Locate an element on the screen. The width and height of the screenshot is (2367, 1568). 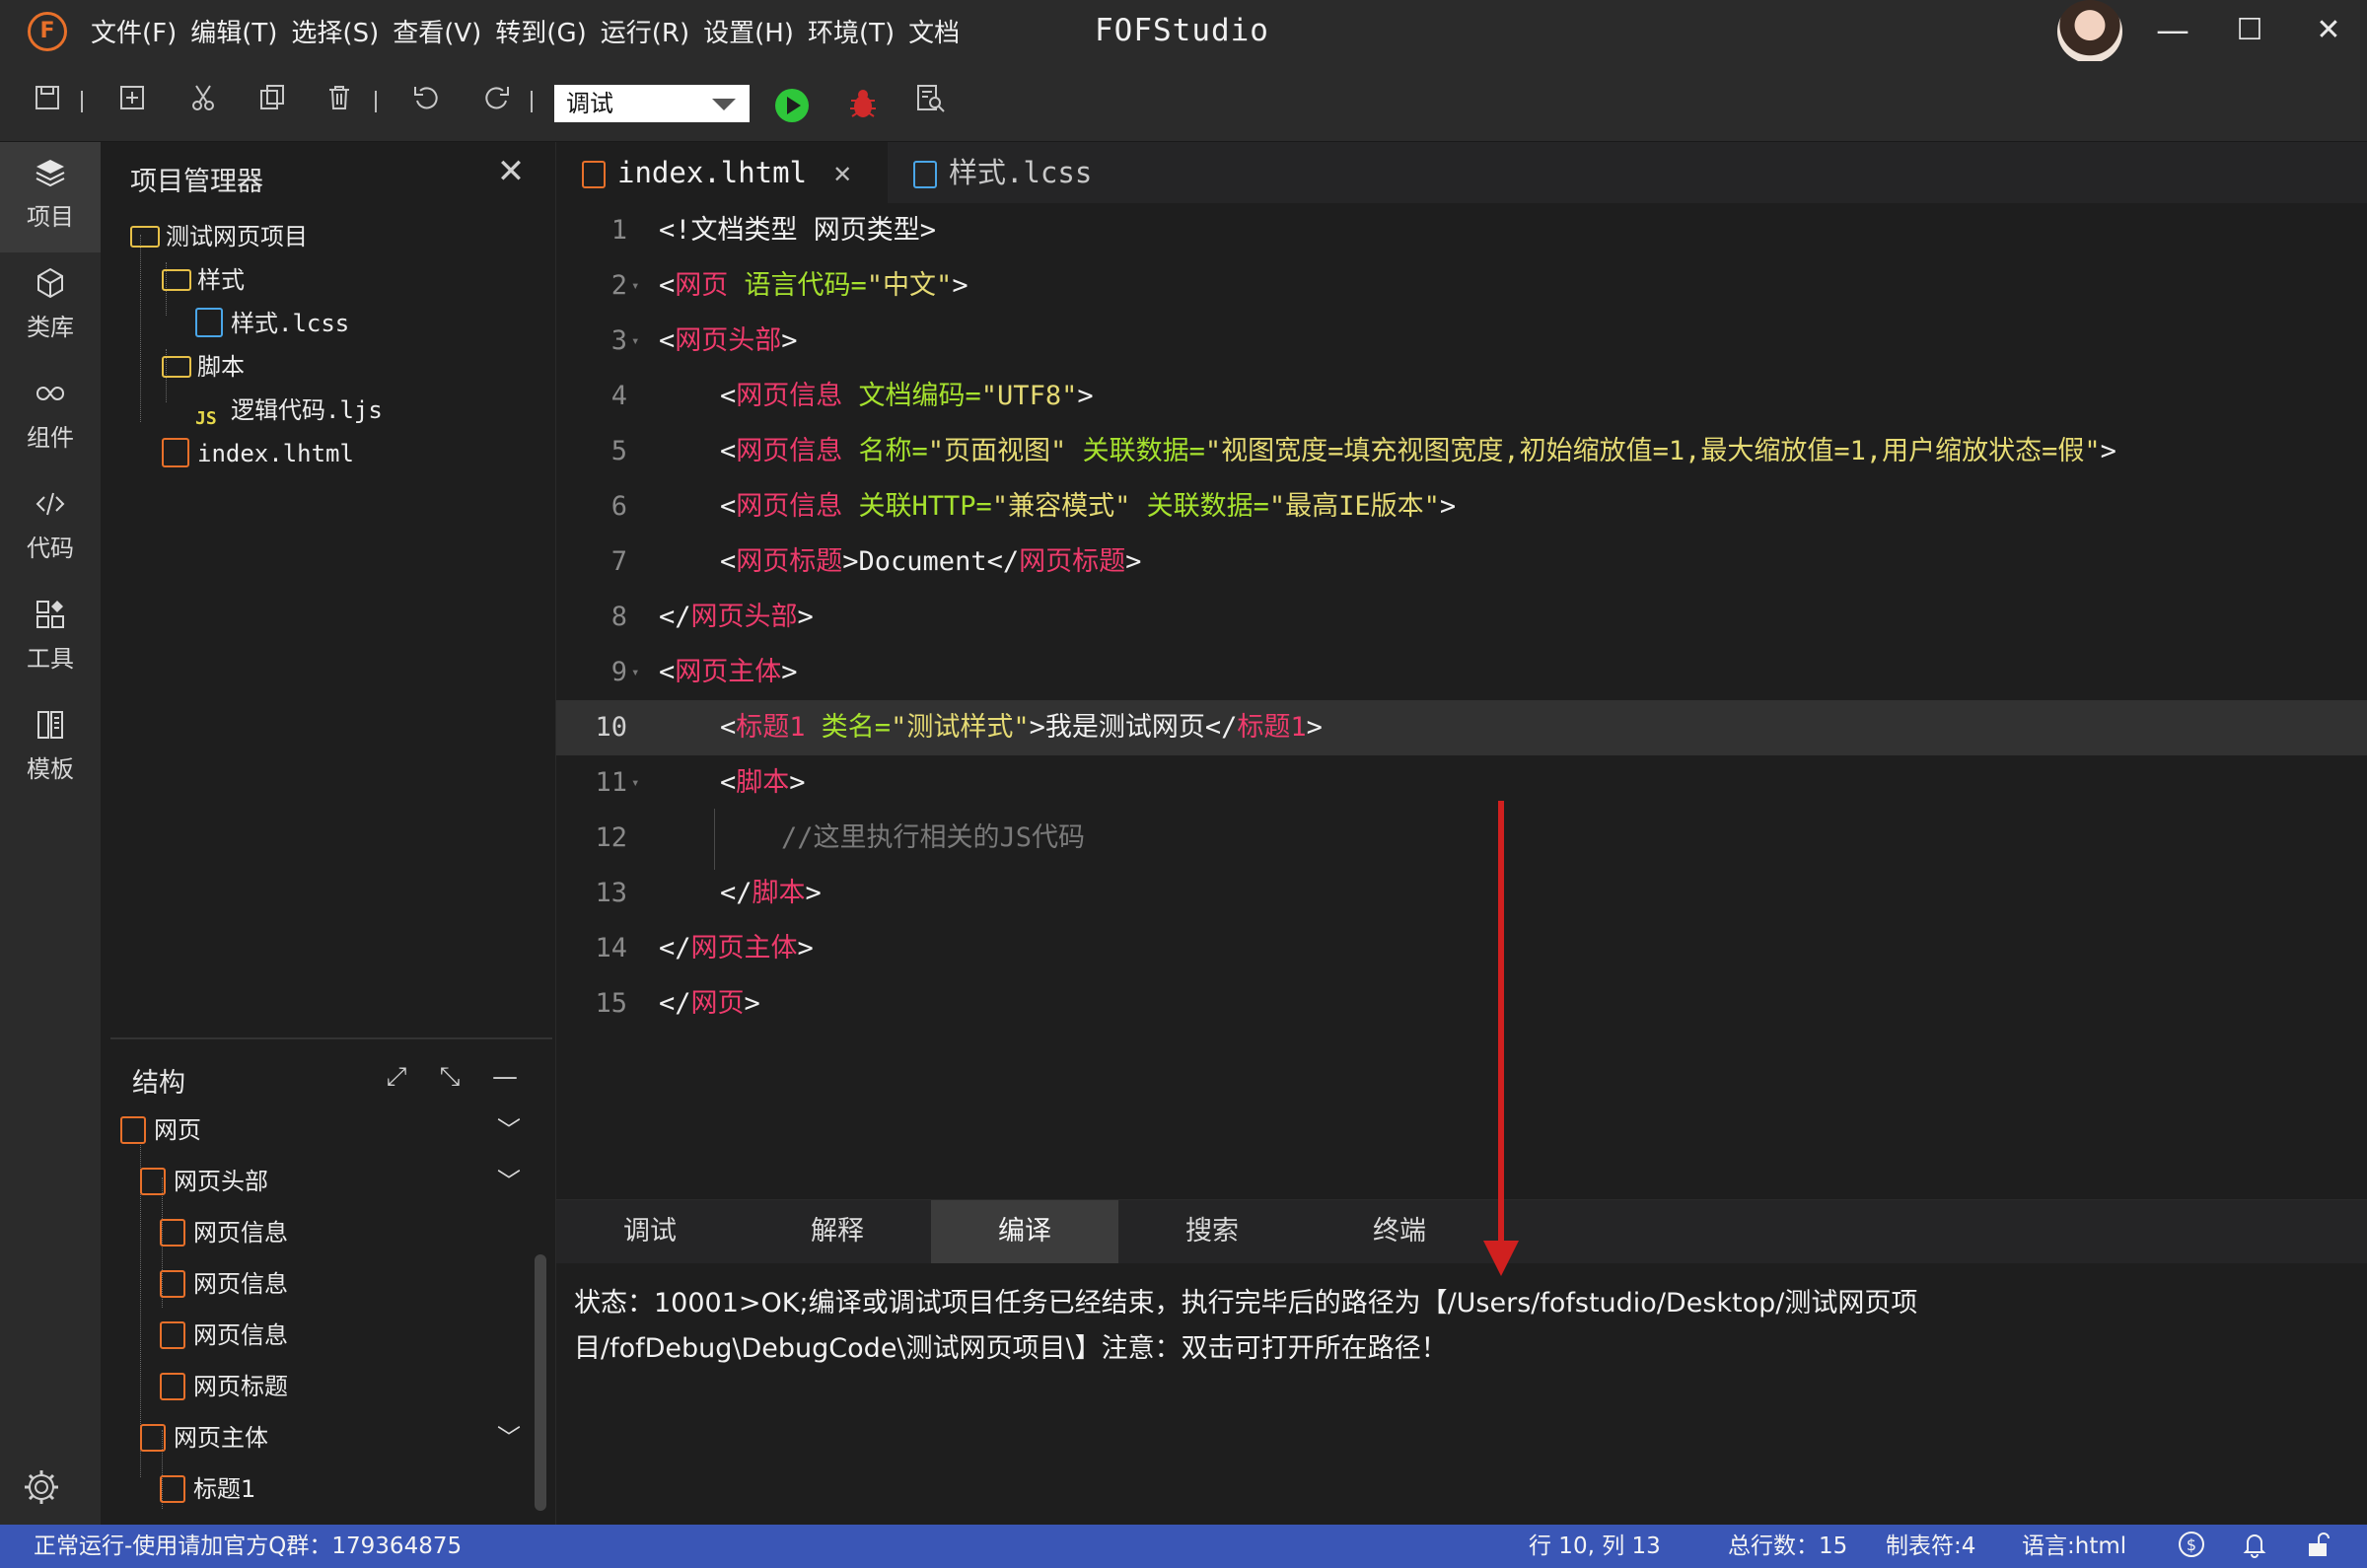
code-line: 7 <网页标题>Document</网页标题> is located at coordinates (1461, 562).